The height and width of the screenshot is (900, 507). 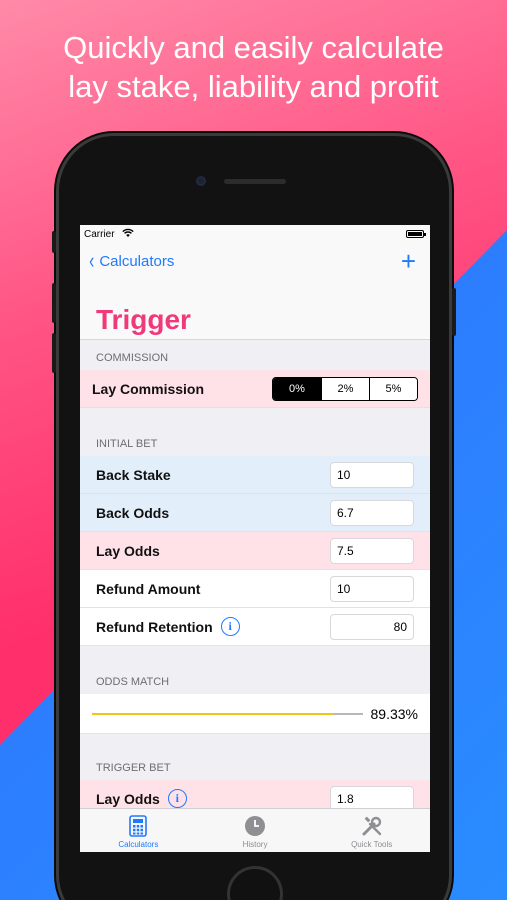 I want to click on add-button: +, so click(x=408, y=261).